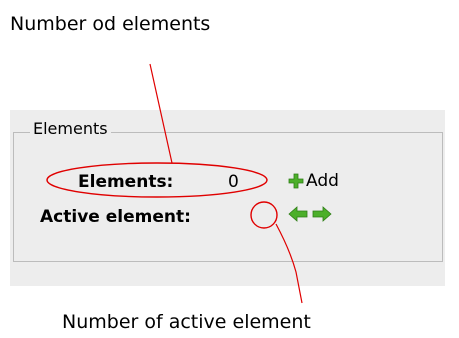 This screenshot has width=459, height=338. What do you see at coordinates (289, 263) in the screenshot?
I see `annotation-line-active` at bounding box center [289, 263].